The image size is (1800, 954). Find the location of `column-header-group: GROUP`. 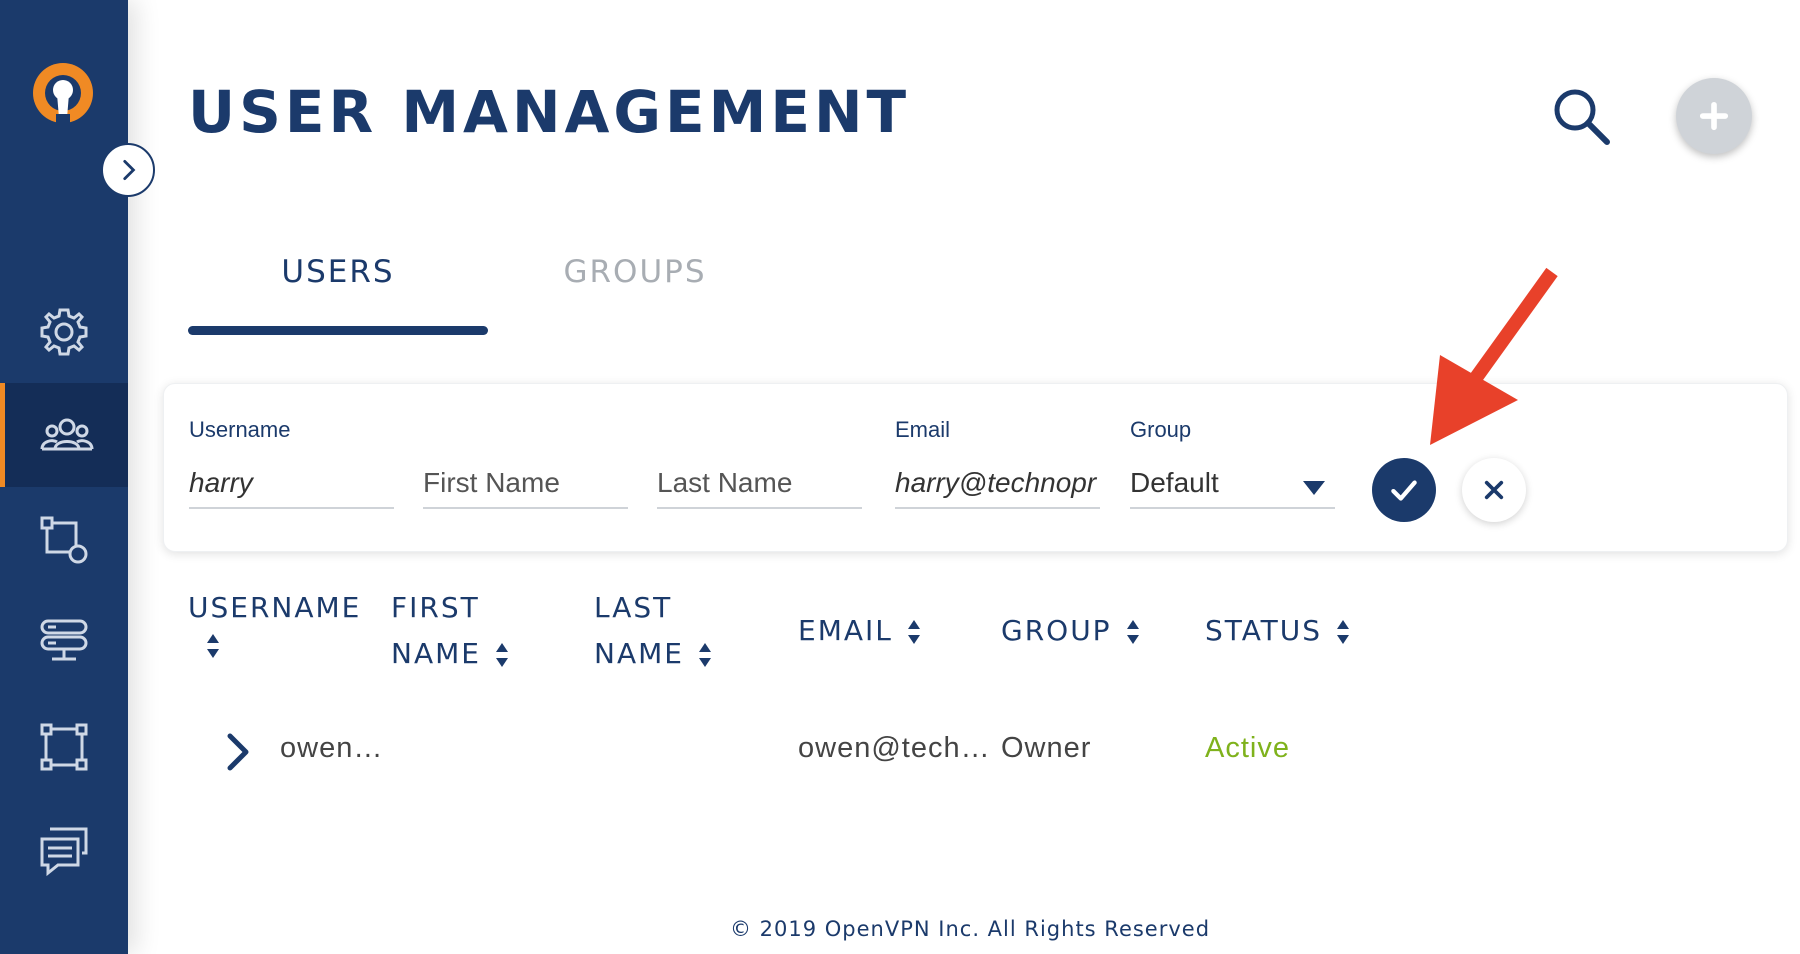

column-header-group: GROUP is located at coordinates (1070, 631).